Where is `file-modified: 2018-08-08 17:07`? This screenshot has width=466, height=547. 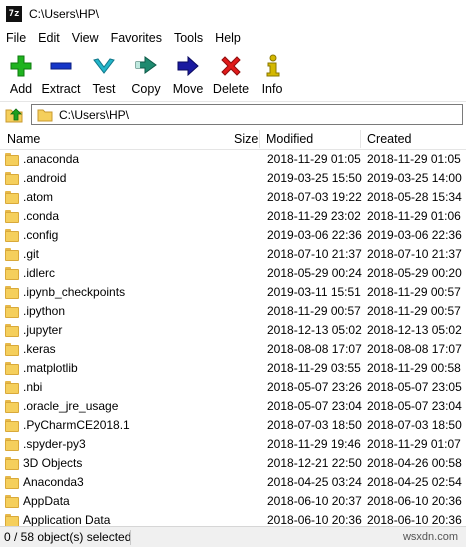
file-modified: 2018-08-08 17:07 is located at coordinates (314, 349).